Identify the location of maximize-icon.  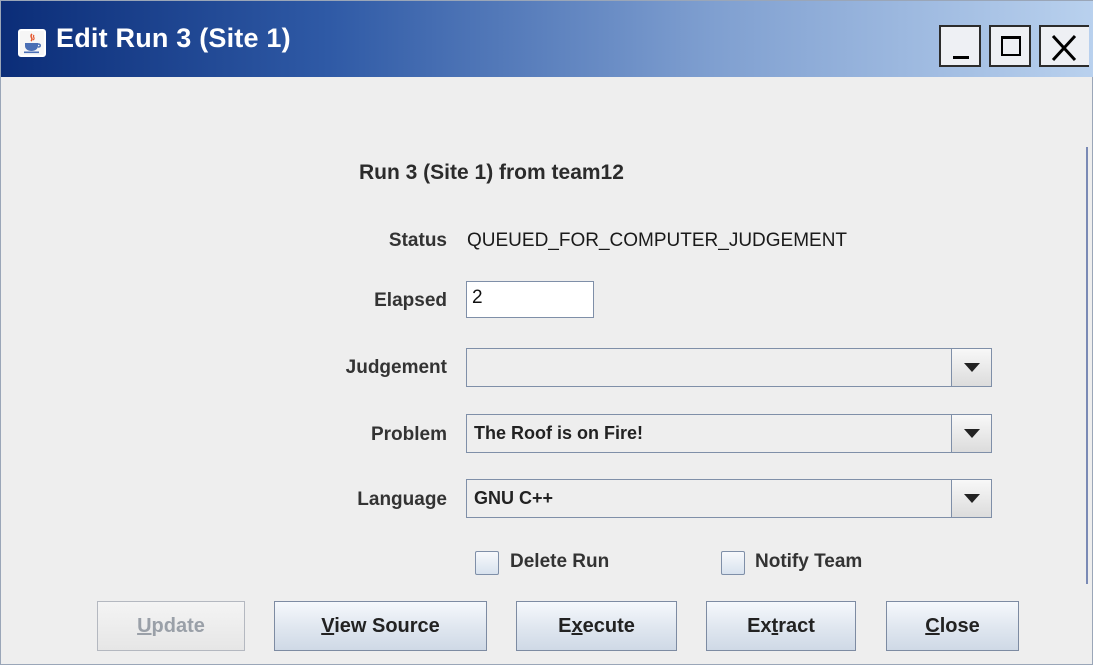
(1011, 46).